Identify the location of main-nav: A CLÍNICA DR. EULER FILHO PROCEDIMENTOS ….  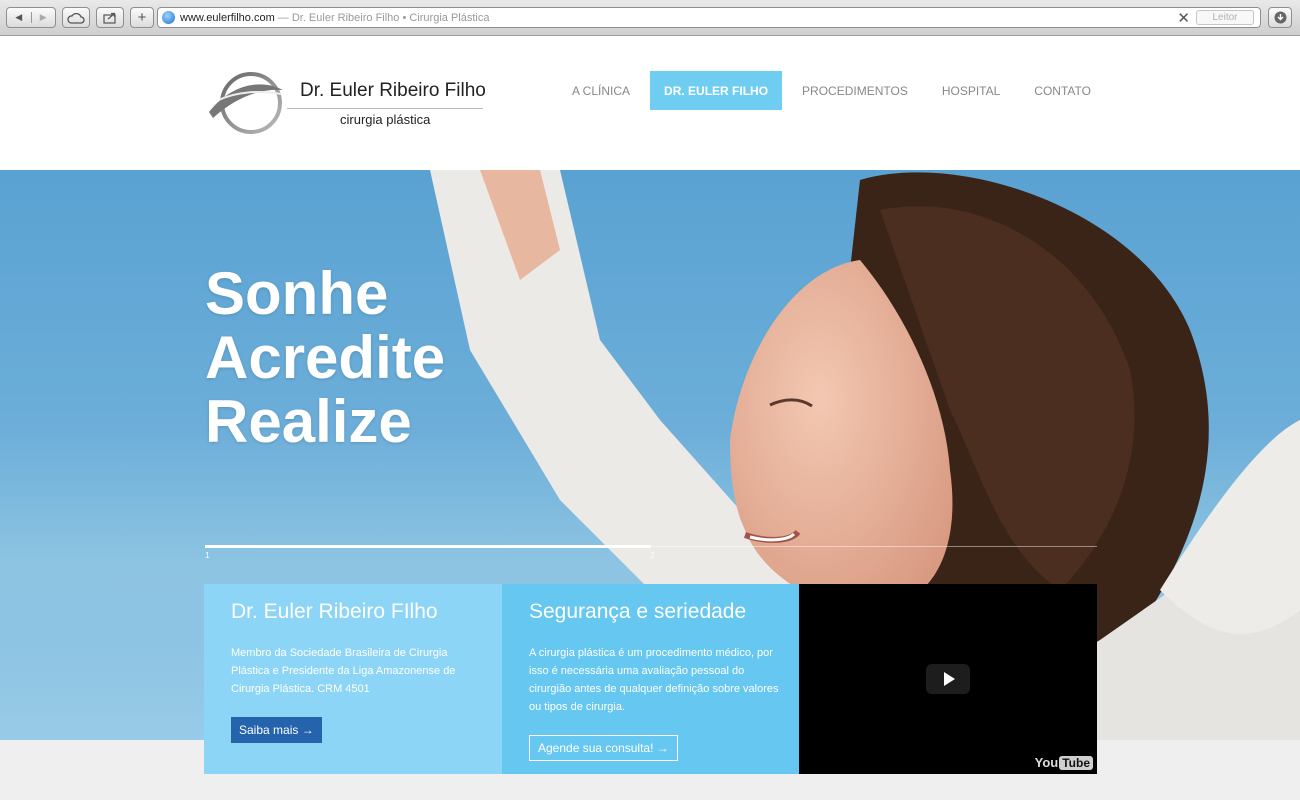
(834, 90).